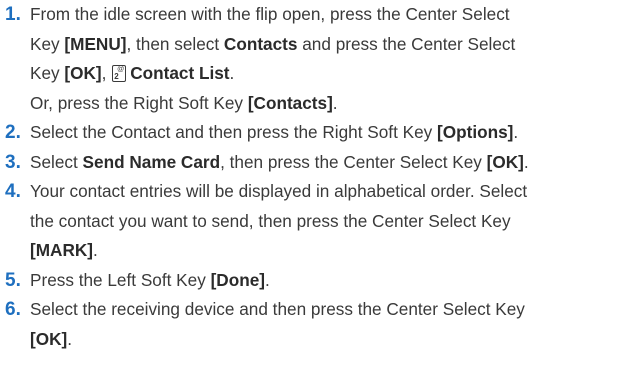 The image size is (628, 365). Describe the element at coordinates (260, 43) in the screenshot. I see `contacts-menu-label: Contacts` at that location.